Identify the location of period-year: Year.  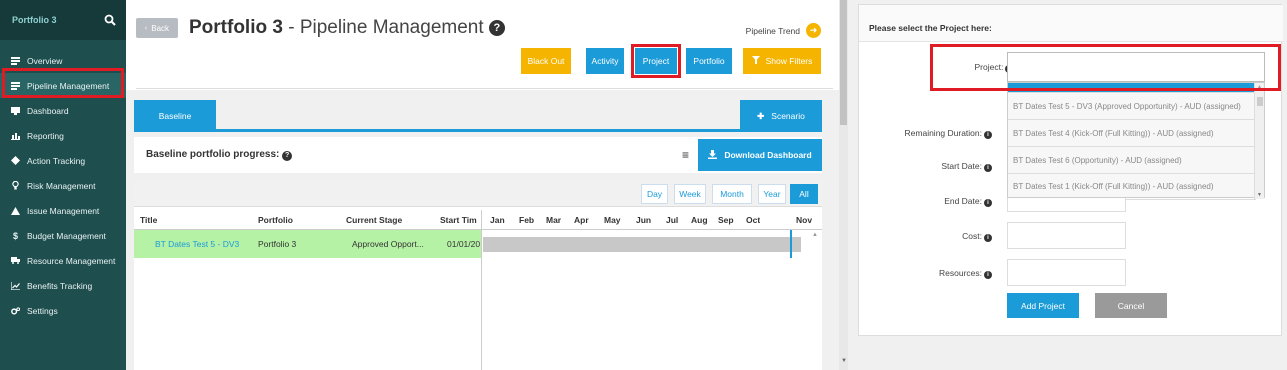
(772, 194).